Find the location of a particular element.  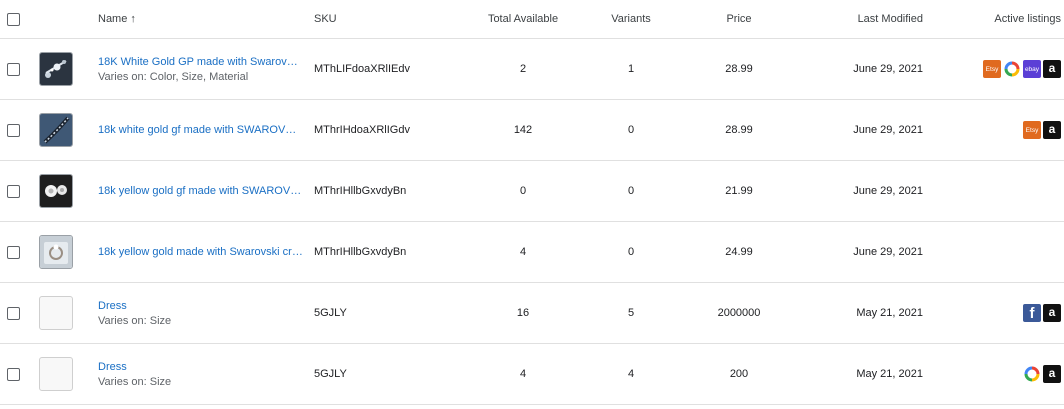

active-listings-cell: Etsy ebay a is located at coordinates (1000, 69).